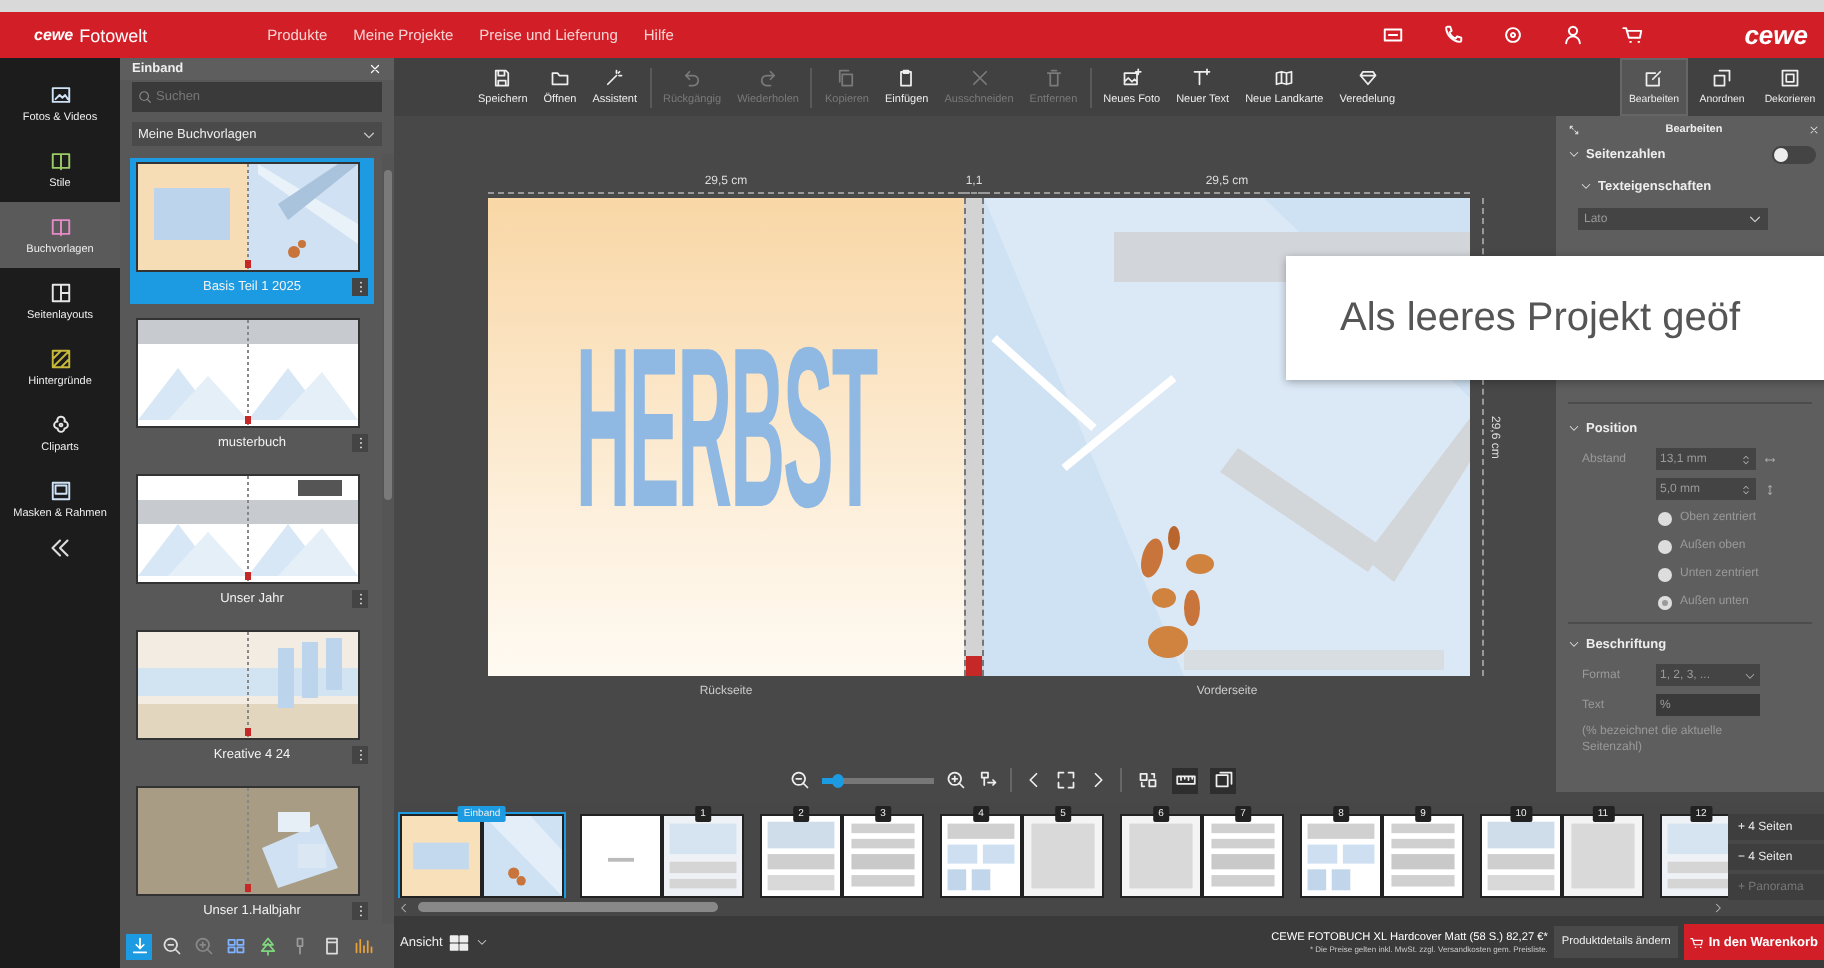 Image resolution: width=1824 pixels, height=968 pixels. Describe the element at coordinates (1718, 907) in the screenshot. I see `chevron-right-icon` at that location.